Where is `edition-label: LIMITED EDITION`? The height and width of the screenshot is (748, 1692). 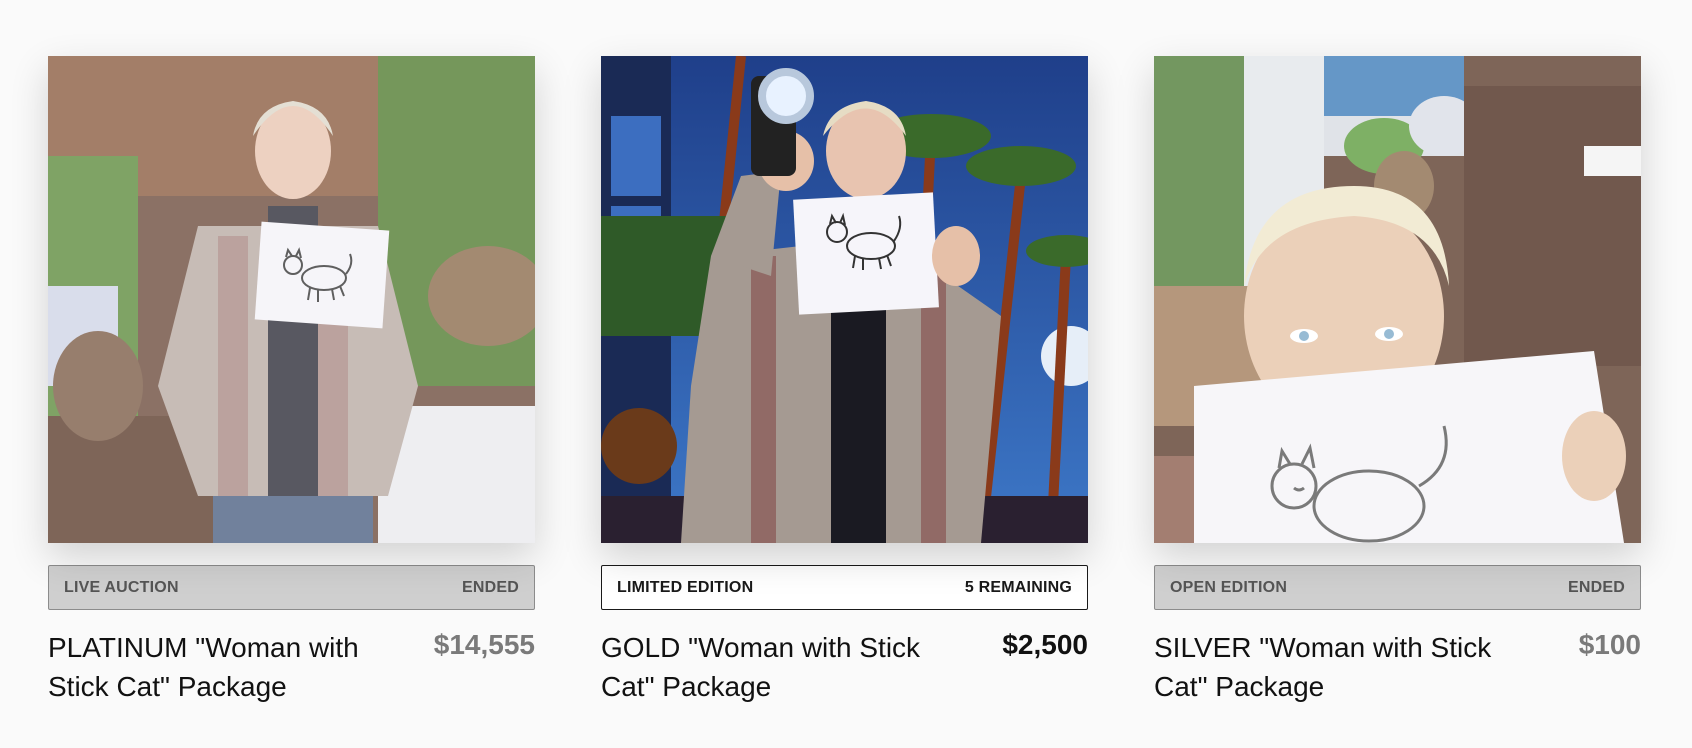
edition-label: LIMITED EDITION is located at coordinates (685, 587).